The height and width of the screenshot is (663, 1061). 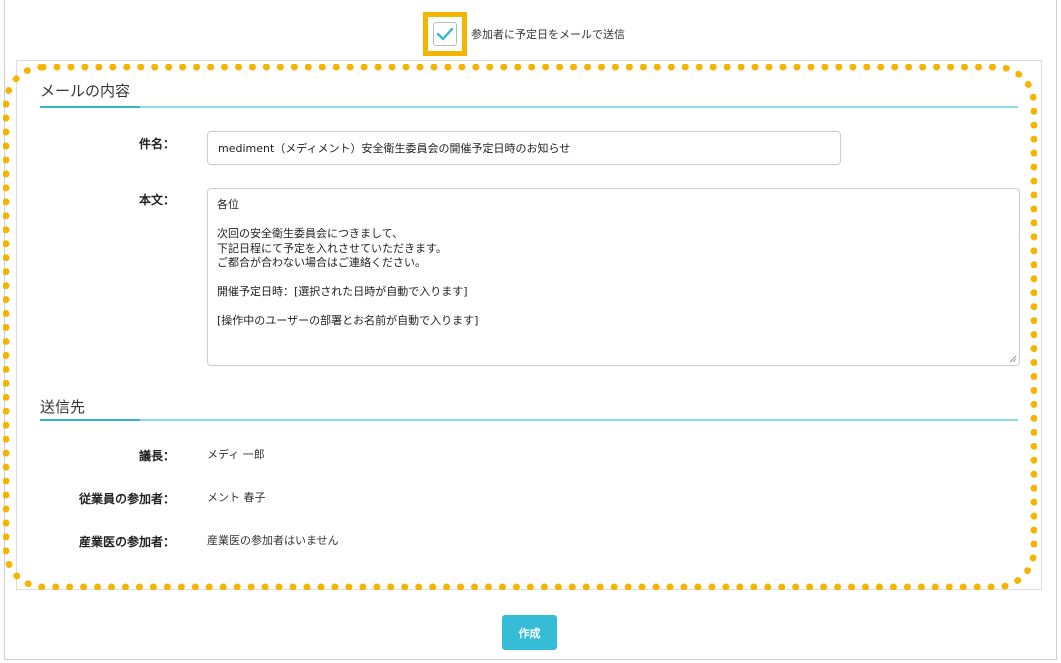 What do you see at coordinates (348, 320) in the screenshot?
I see `body-line: [操作中のユーザーの部署とお名前が自動で入ります]` at bounding box center [348, 320].